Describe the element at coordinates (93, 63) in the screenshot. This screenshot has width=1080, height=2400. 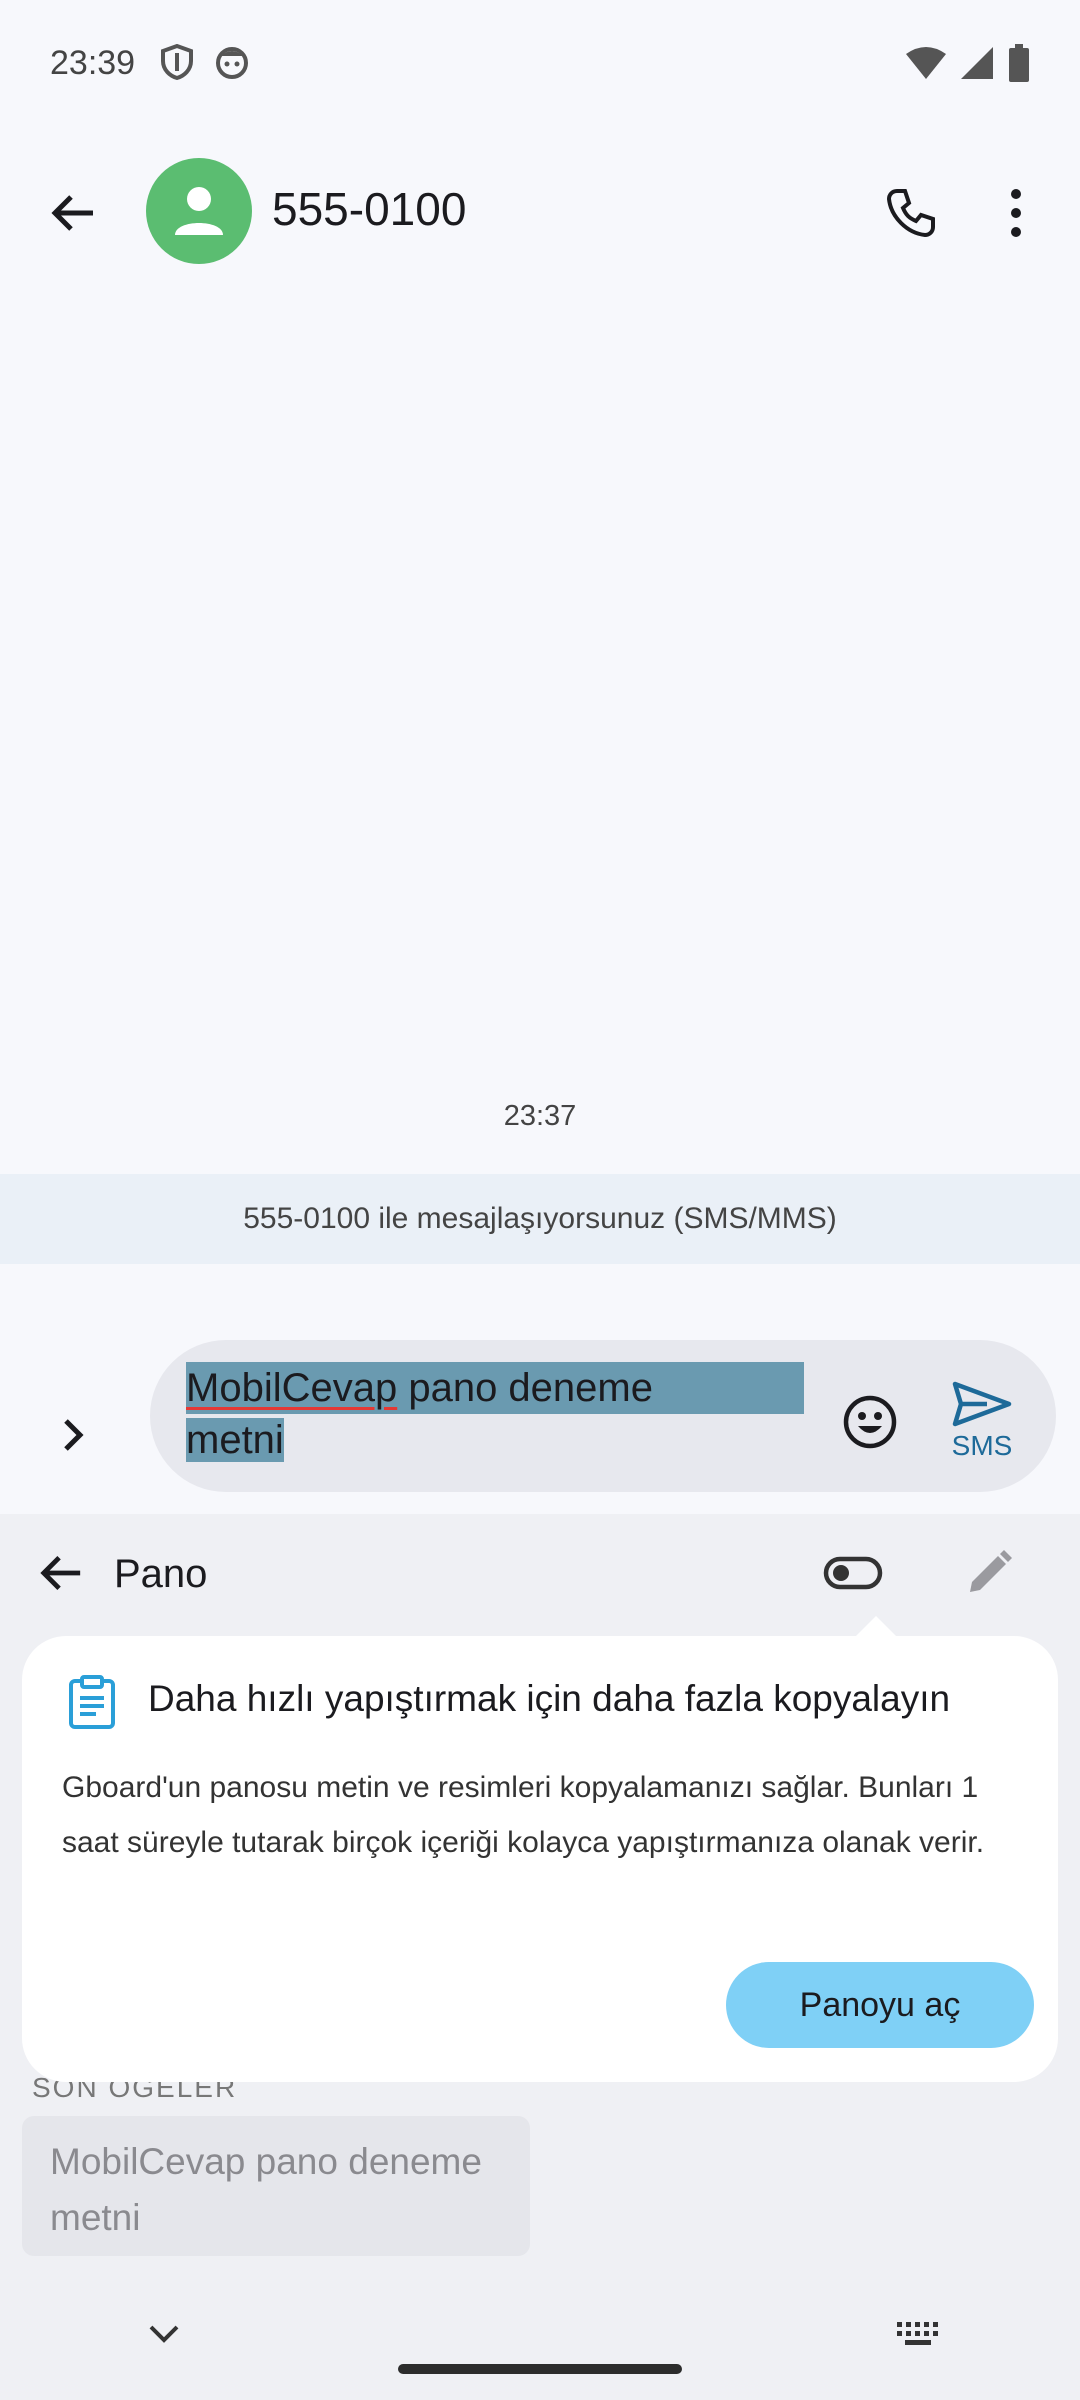
I see `status-time: 23:39` at that location.